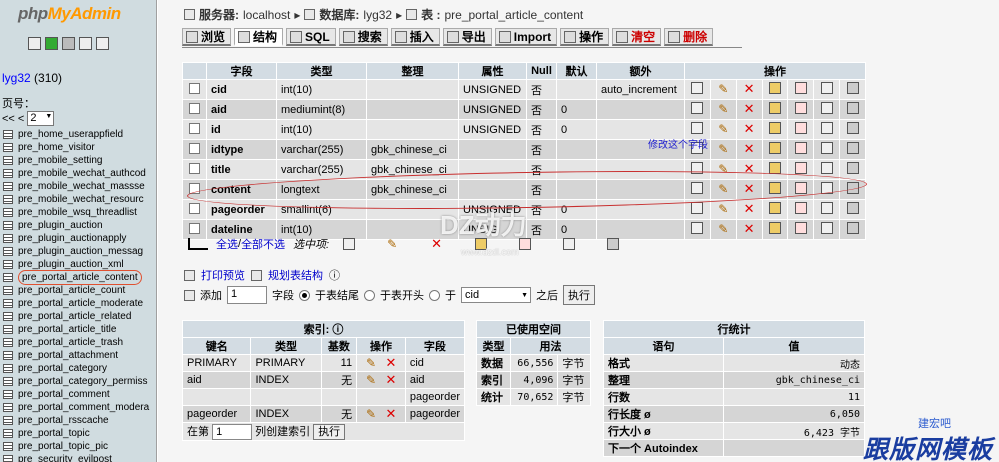  What do you see at coordinates (579, 295) in the screenshot?
I see `add-field-go-button: 执行` at bounding box center [579, 295].